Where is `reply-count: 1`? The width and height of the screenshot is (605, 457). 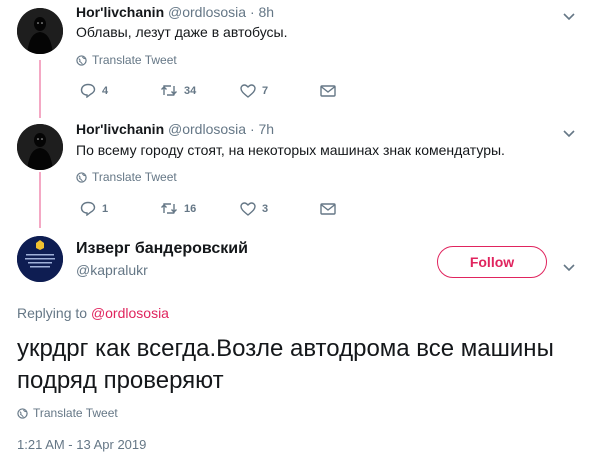 reply-count: 1 is located at coordinates (105, 208).